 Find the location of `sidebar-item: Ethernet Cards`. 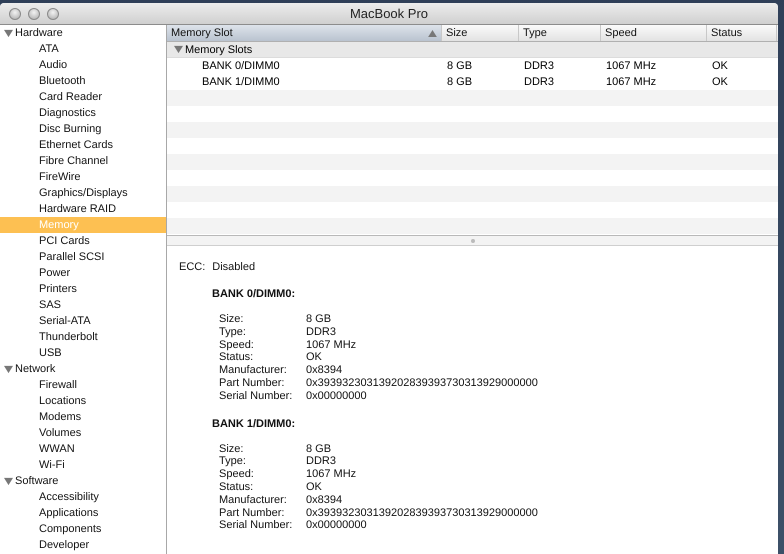

sidebar-item: Ethernet Cards is located at coordinates (83, 145).